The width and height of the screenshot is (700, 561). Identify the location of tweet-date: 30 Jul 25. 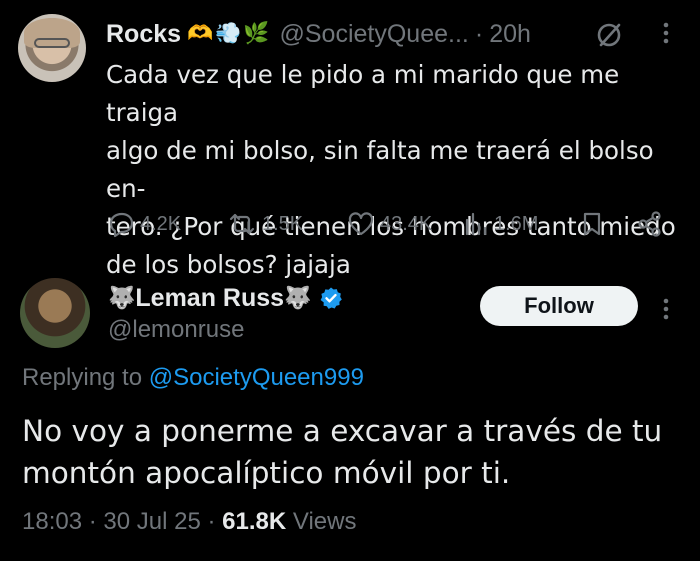
(151, 521).